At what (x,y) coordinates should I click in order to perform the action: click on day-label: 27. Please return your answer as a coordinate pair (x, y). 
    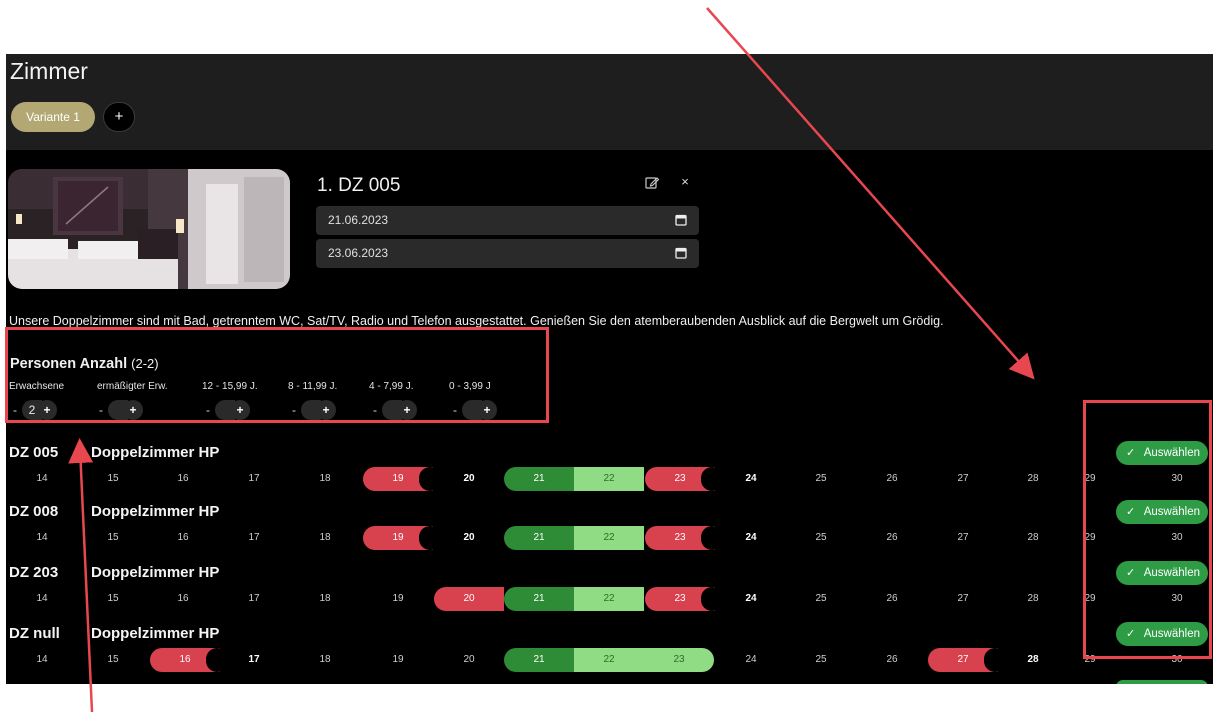
    Looking at the image, I should click on (963, 659).